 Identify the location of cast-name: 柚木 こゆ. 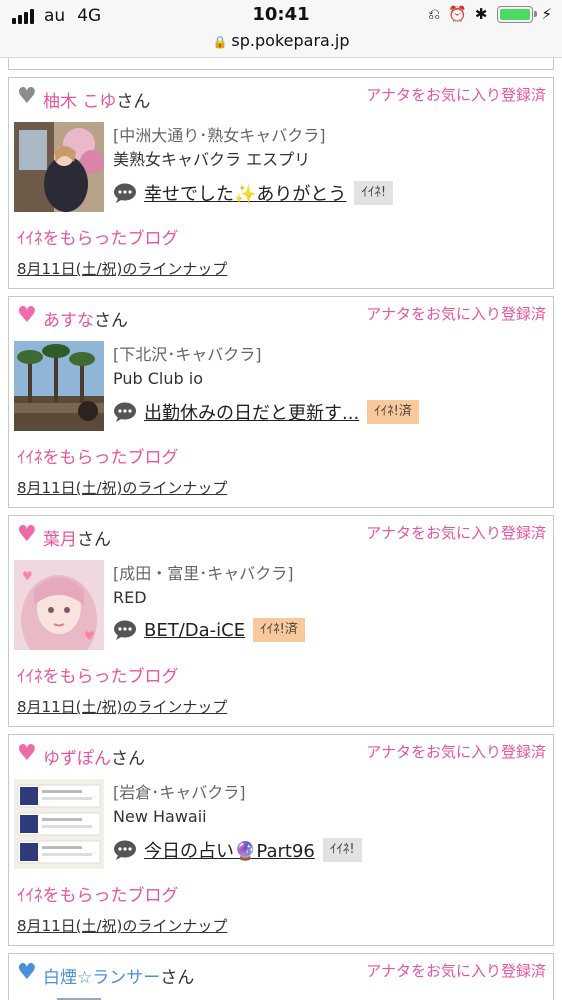
(79, 102).